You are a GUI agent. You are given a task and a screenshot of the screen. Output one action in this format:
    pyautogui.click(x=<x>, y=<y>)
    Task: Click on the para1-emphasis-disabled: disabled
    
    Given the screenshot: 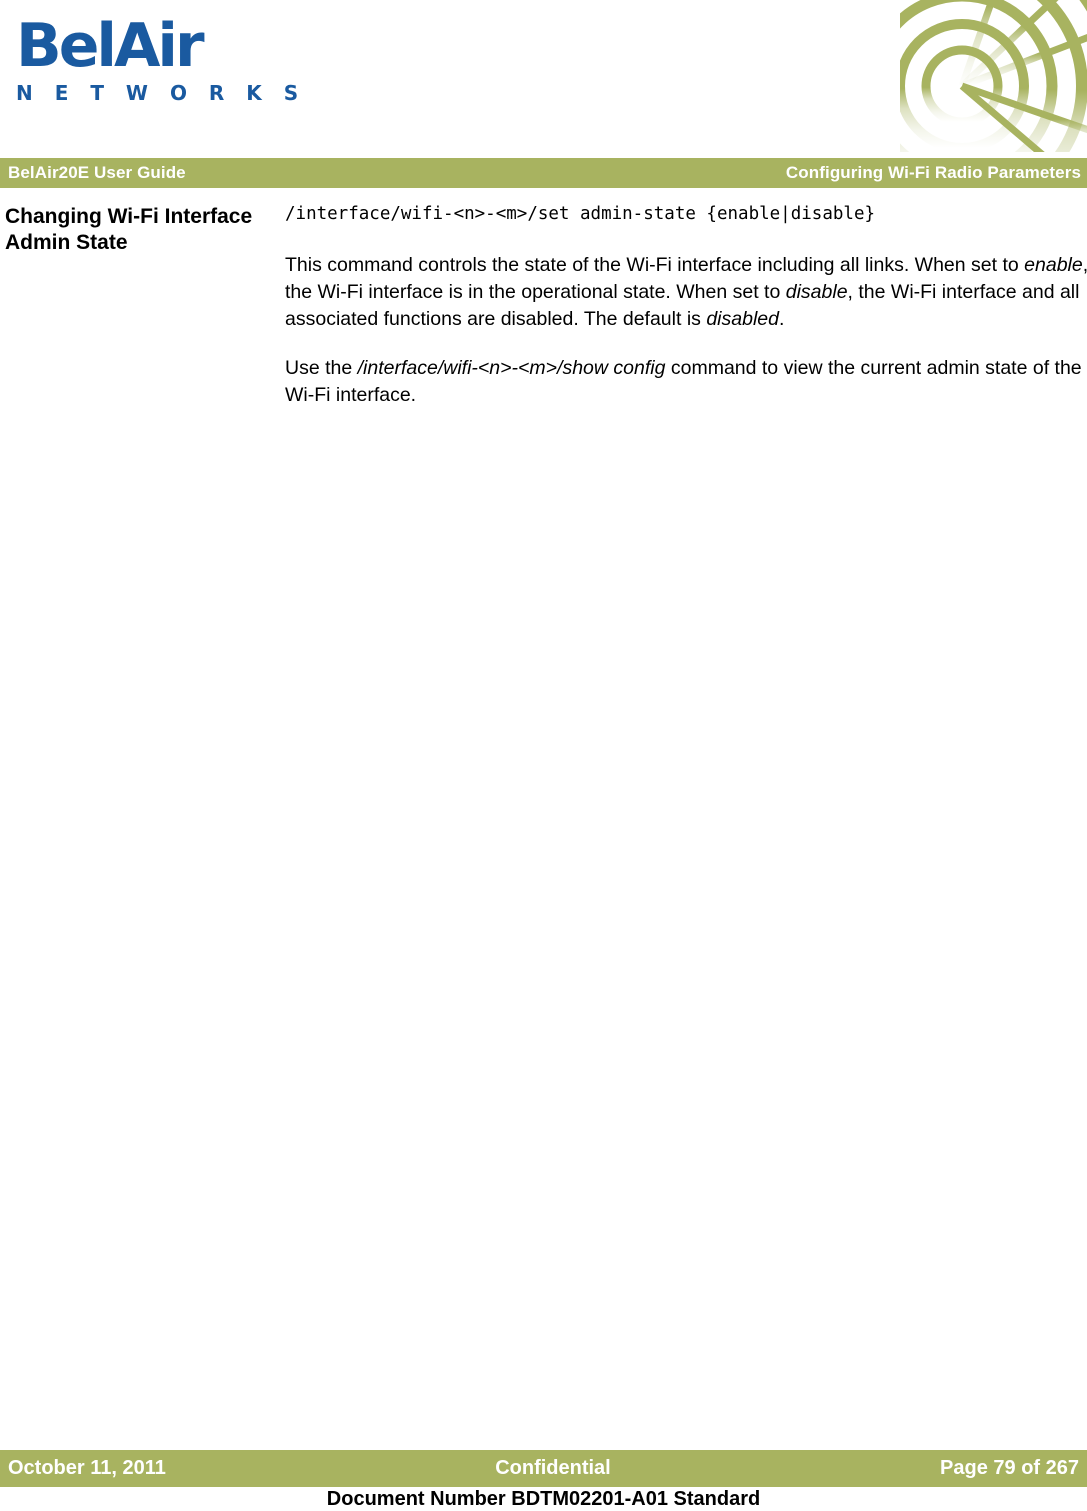 What is the action you would take?
    pyautogui.click(x=742, y=319)
    